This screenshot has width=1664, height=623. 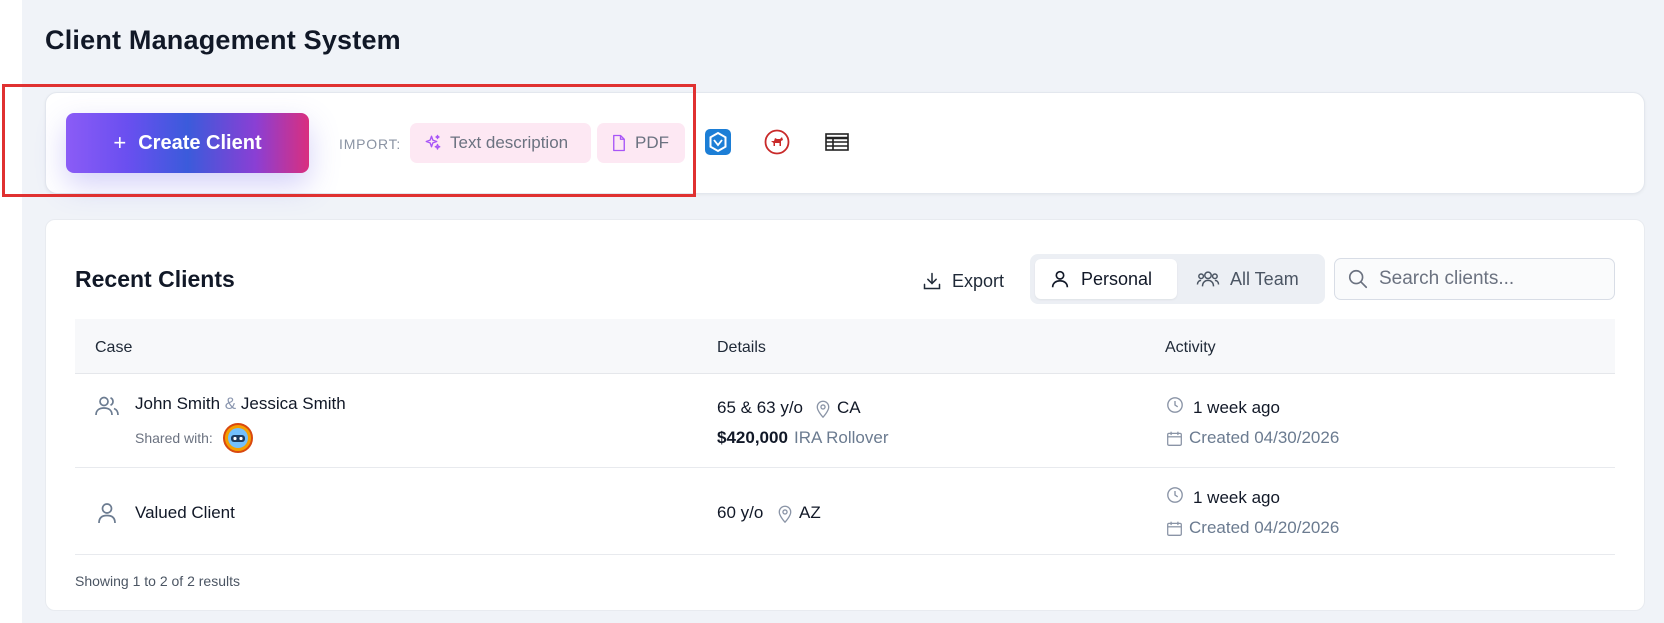 What do you see at coordinates (1264, 278) in the screenshot?
I see `toggle-team-label: All Team` at bounding box center [1264, 278].